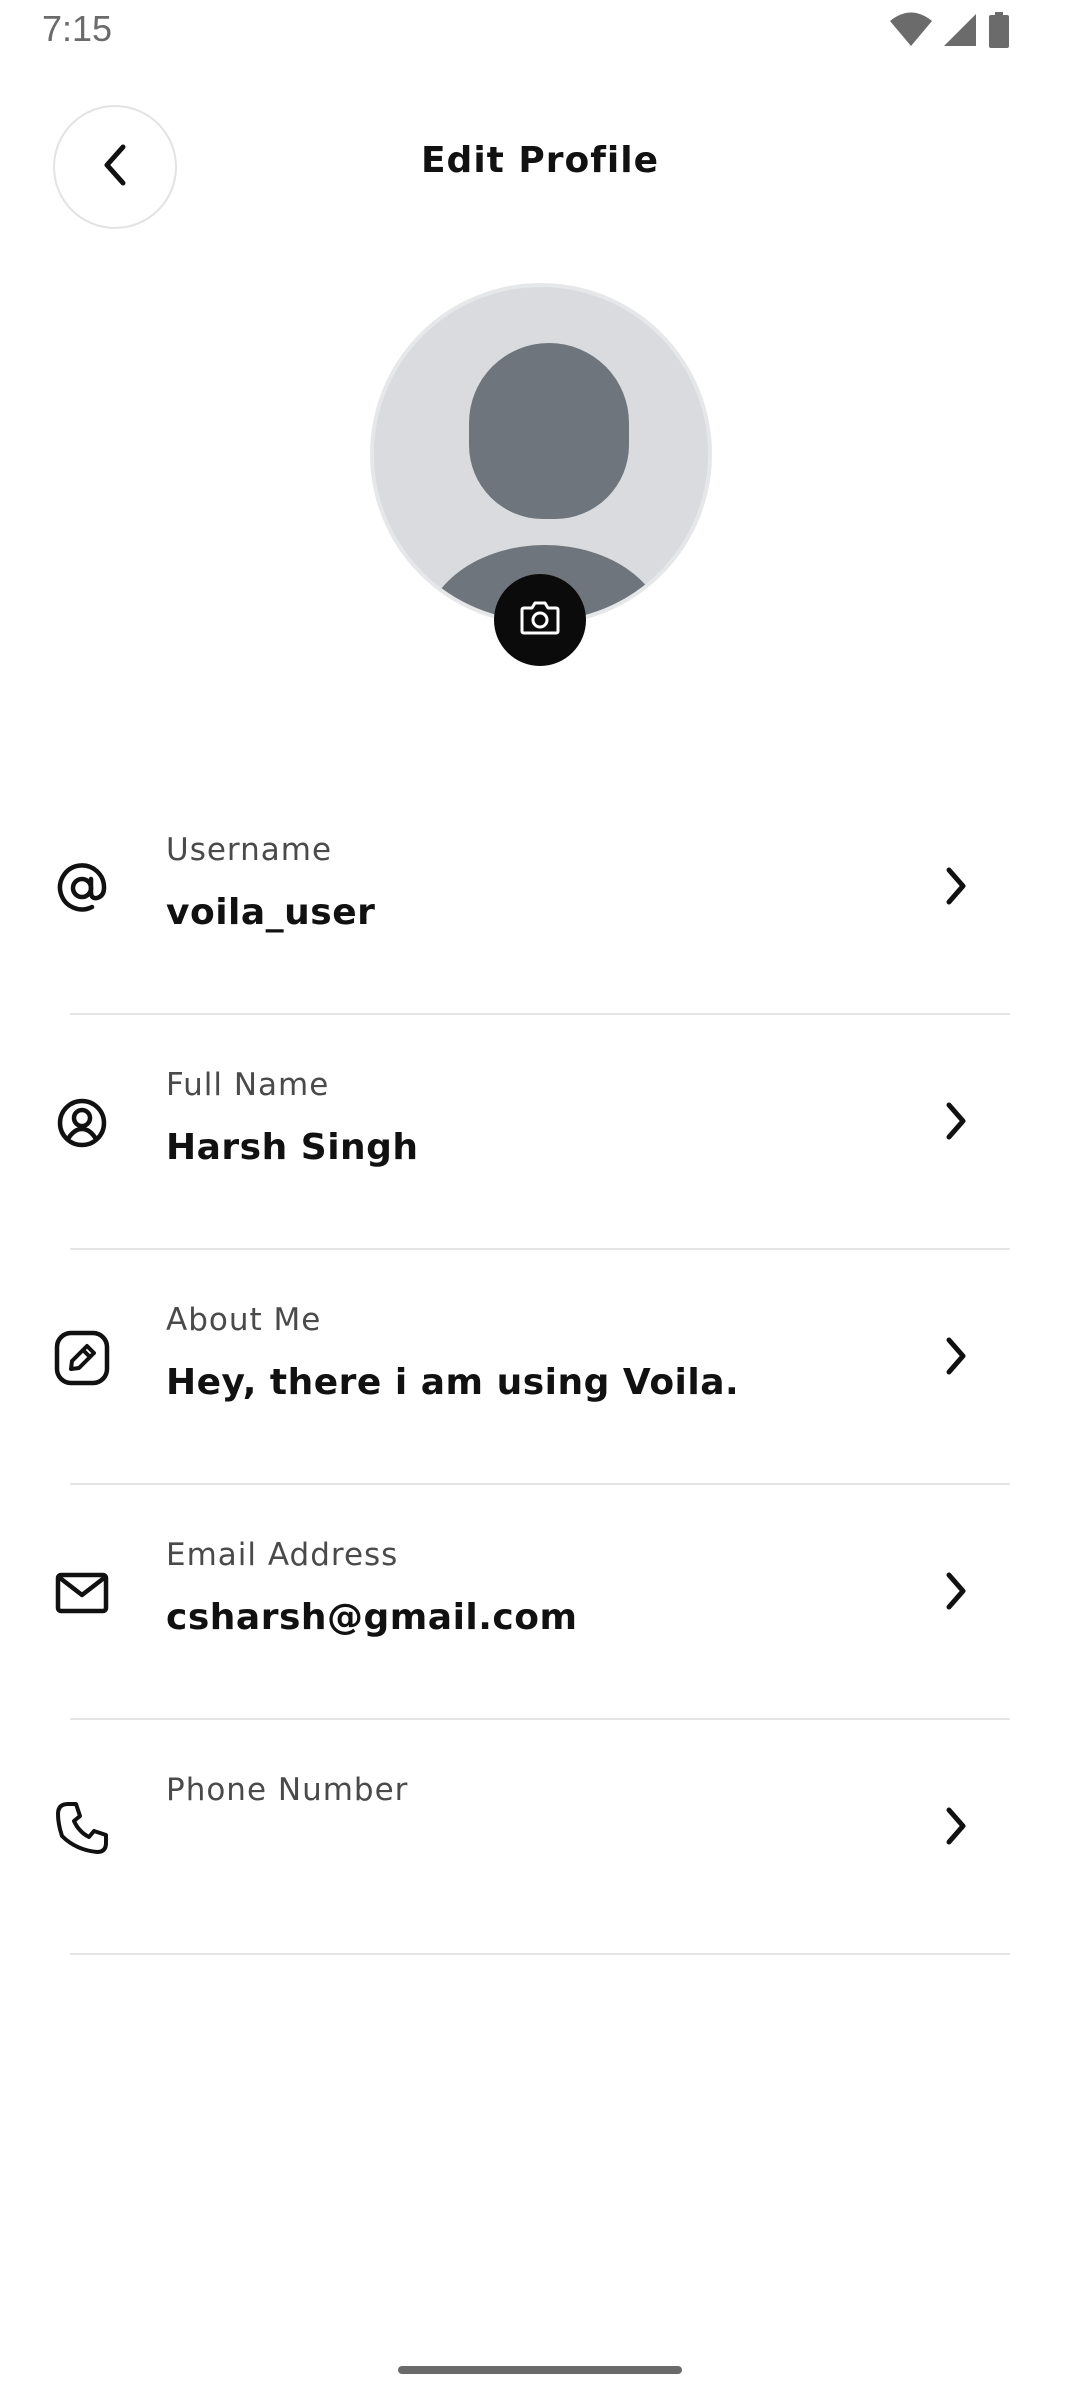  What do you see at coordinates (540, 32) in the screenshot?
I see `status-bar: 7:15` at bounding box center [540, 32].